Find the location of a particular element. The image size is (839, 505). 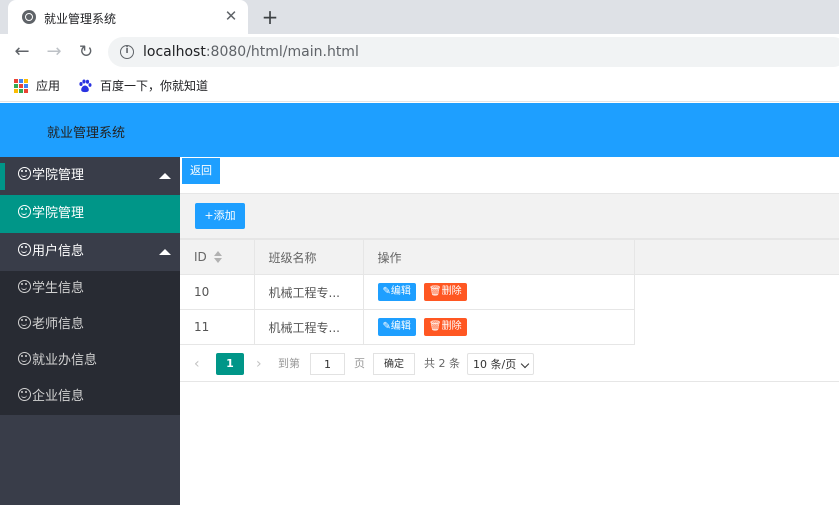

bookmark-baidu: 百度一下，你就知道 is located at coordinates (143, 86).